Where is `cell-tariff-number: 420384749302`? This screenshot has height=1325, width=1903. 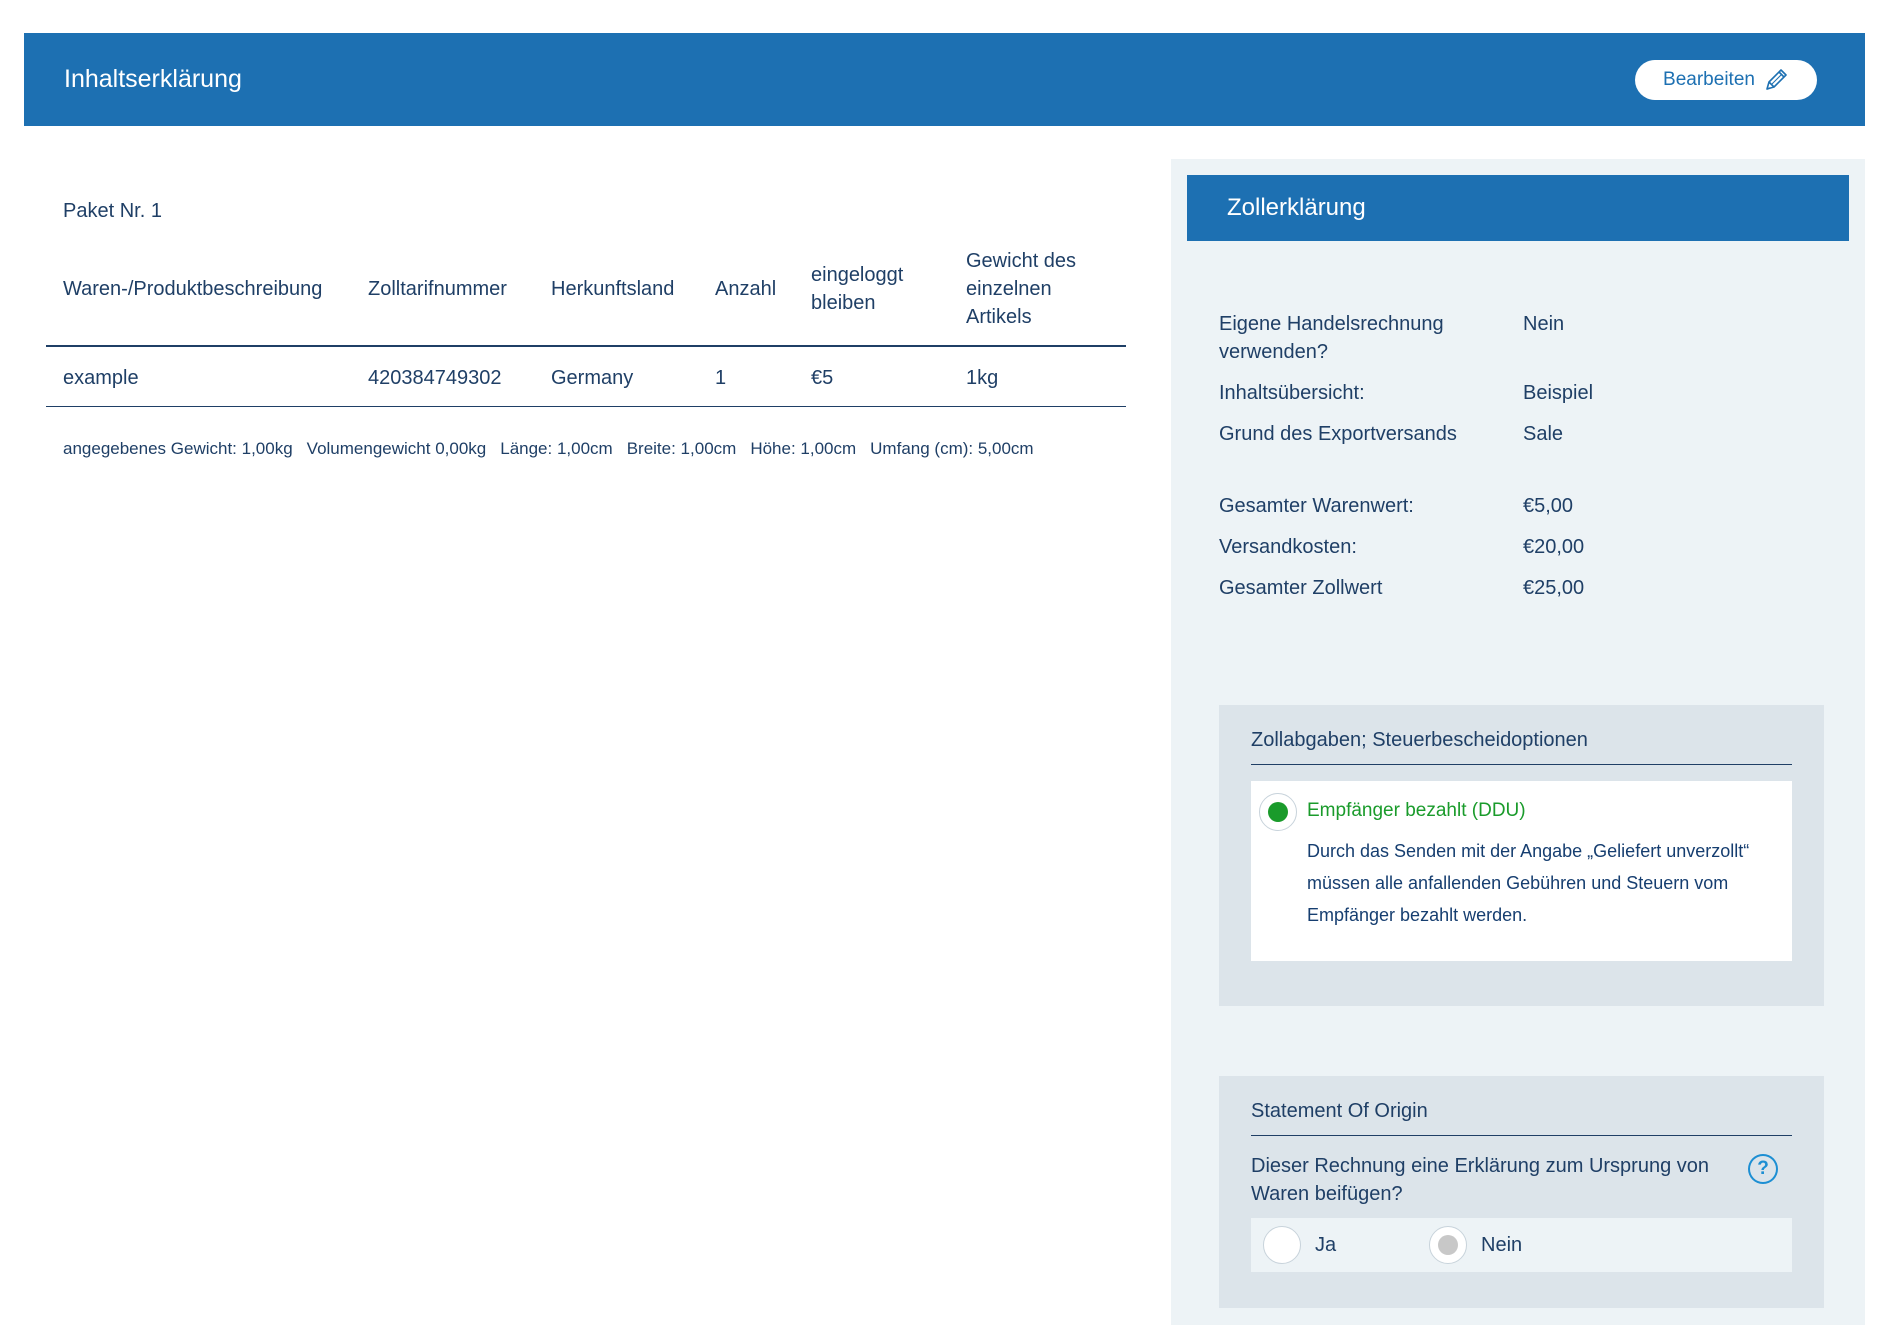
cell-tariff-number: 420384749302 is located at coordinates (435, 378).